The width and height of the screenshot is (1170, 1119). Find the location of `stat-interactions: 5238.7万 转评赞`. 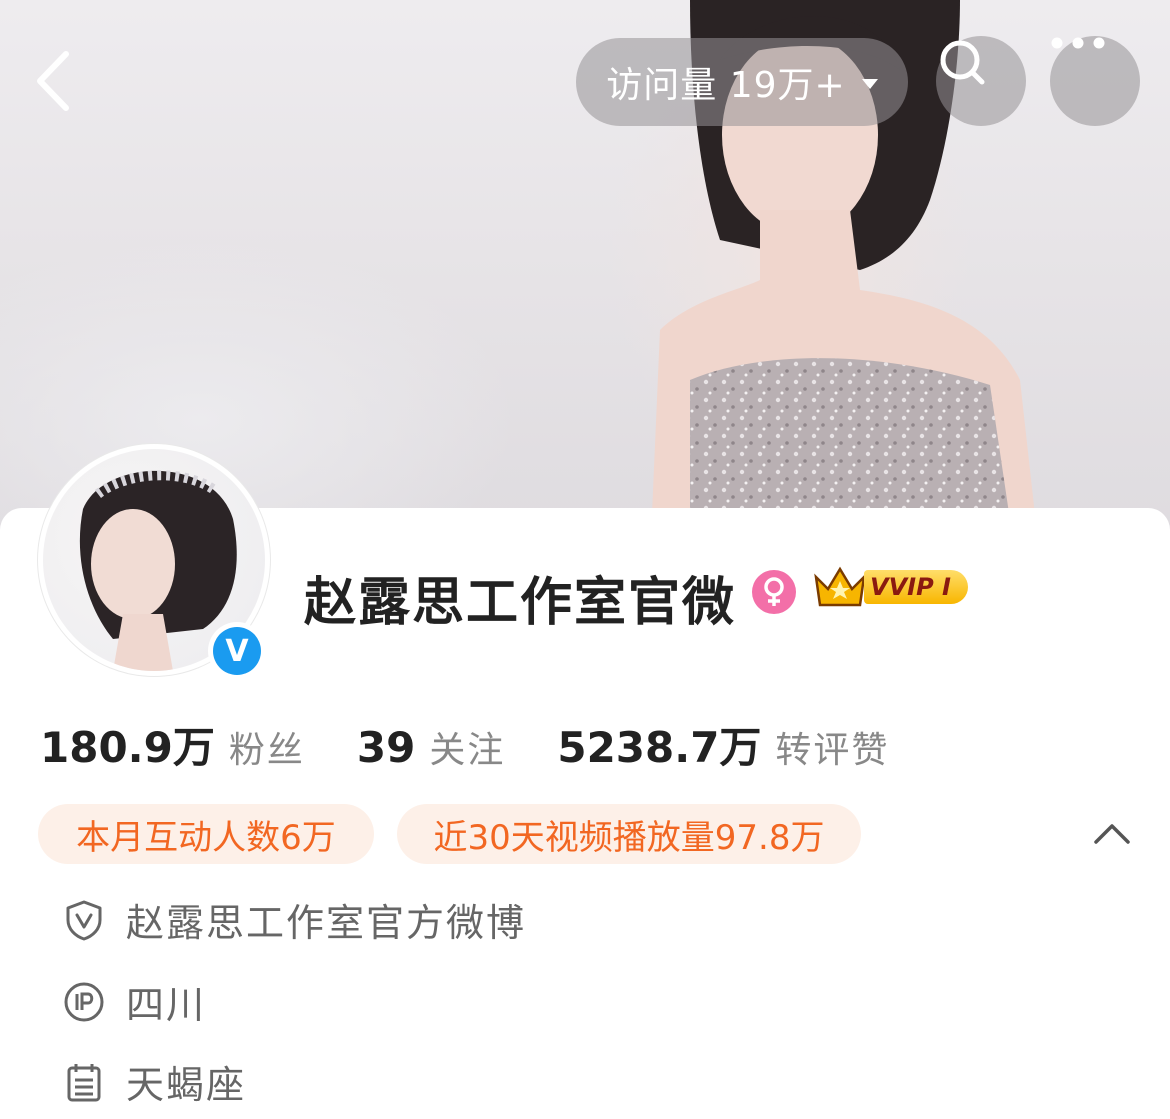

stat-interactions: 5238.7万 转评赞 is located at coordinates (723, 744).